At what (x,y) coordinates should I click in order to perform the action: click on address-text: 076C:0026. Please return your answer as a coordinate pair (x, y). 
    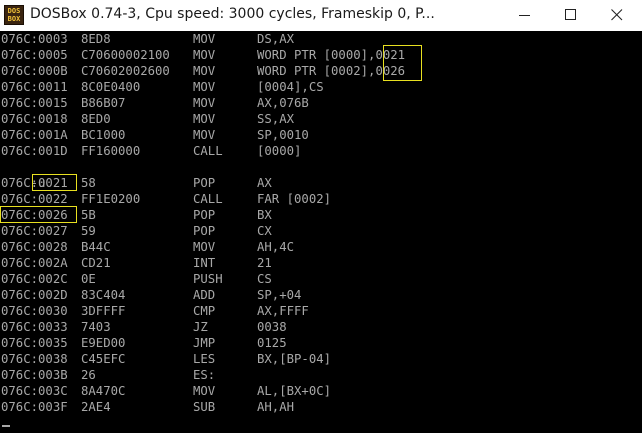
    Looking at the image, I should click on (34, 215).